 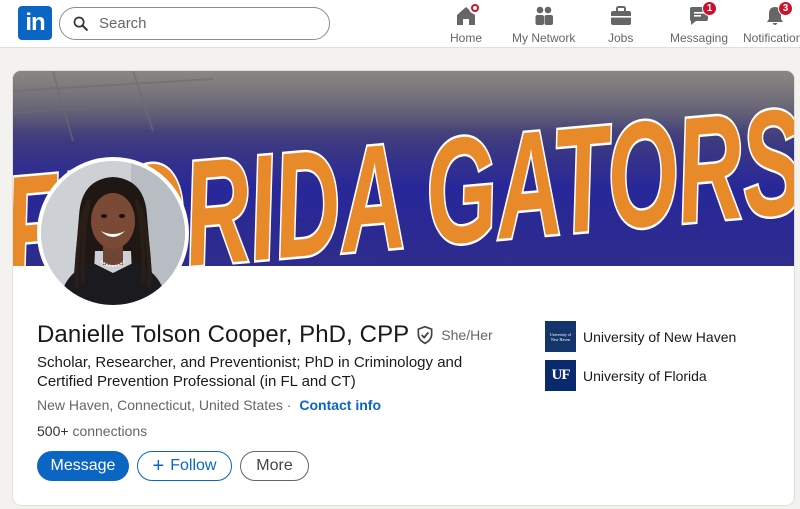 I want to click on nav-messaging: 1 Messaging, so click(x=699, y=23).